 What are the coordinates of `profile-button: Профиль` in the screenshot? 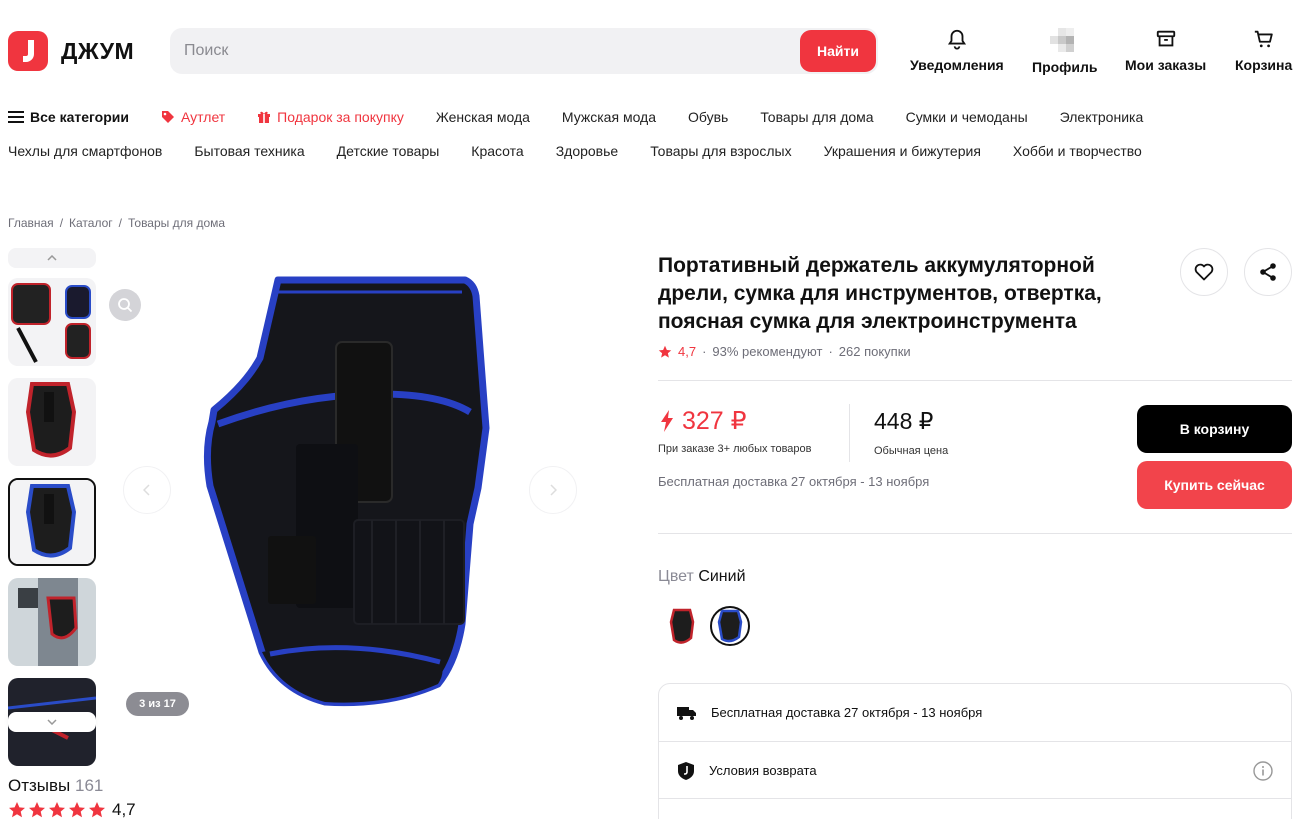 It's located at (1065, 51).